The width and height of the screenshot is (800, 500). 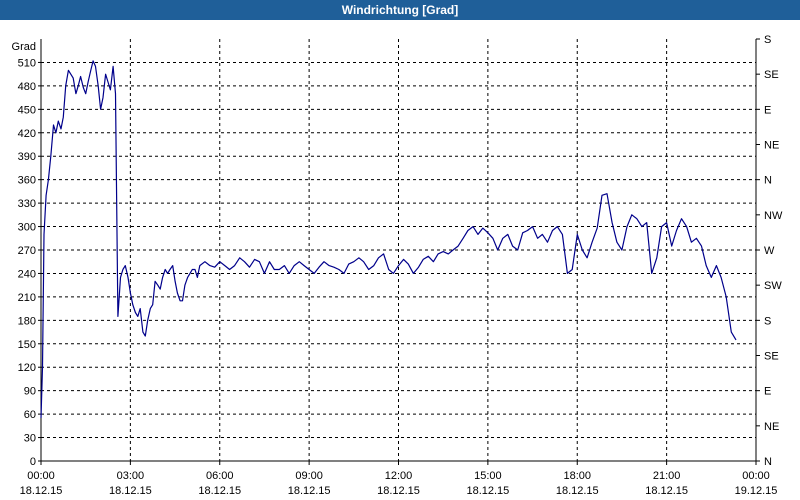 I want to click on y-tick-label: 420, so click(x=27, y=134).